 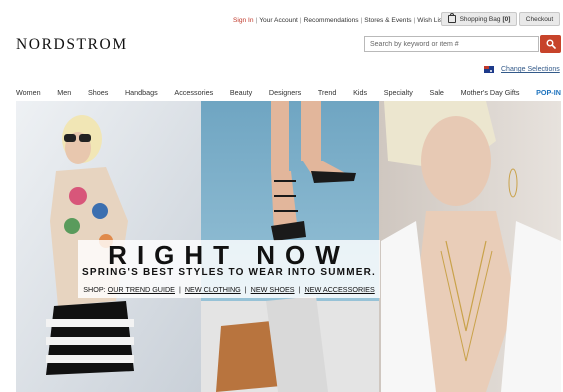 I want to click on shopping-bag-button: Shopping Bag [0], so click(x=479, y=19).